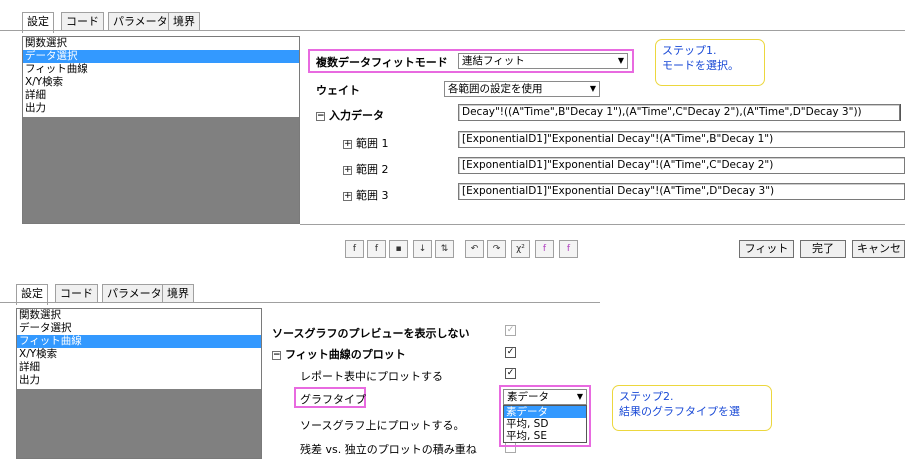 Image resolution: width=905 pixels, height=459 pixels. What do you see at coordinates (495, 89) in the screenshot?
I see `weight-value: 各範囲の設定を使用` at bounding box center [495, 89].